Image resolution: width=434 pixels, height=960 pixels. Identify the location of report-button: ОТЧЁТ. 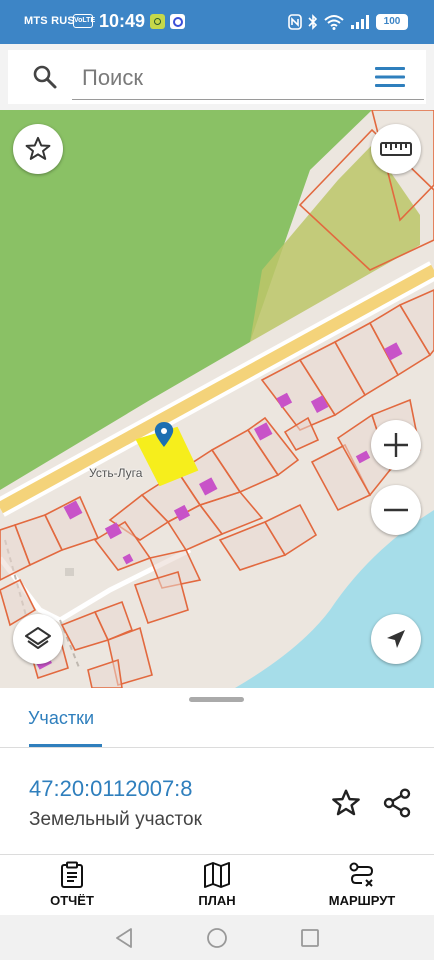
(72, 887).